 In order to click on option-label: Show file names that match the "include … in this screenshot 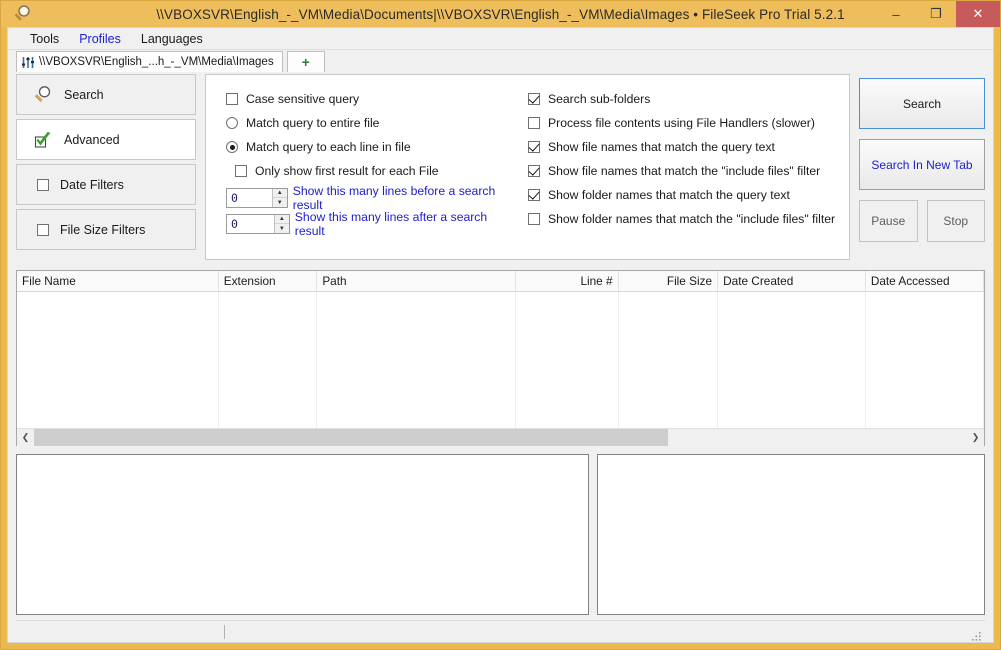, I will do `click(684, 171)`.